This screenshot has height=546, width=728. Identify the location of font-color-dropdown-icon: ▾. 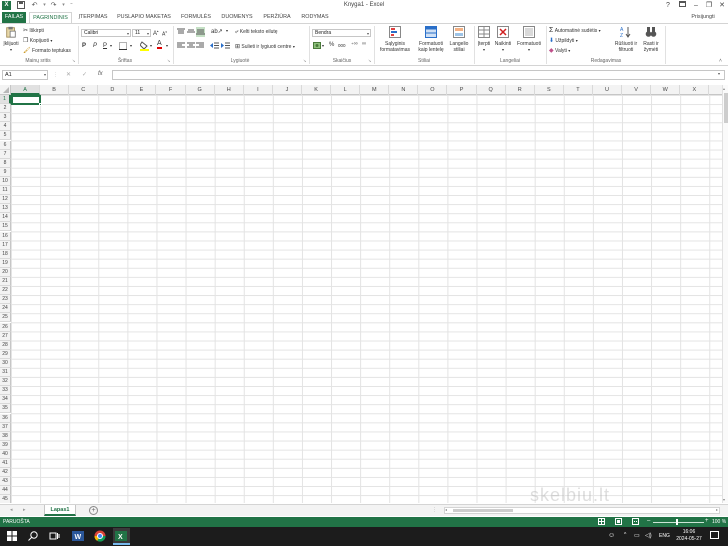
(167, 45).